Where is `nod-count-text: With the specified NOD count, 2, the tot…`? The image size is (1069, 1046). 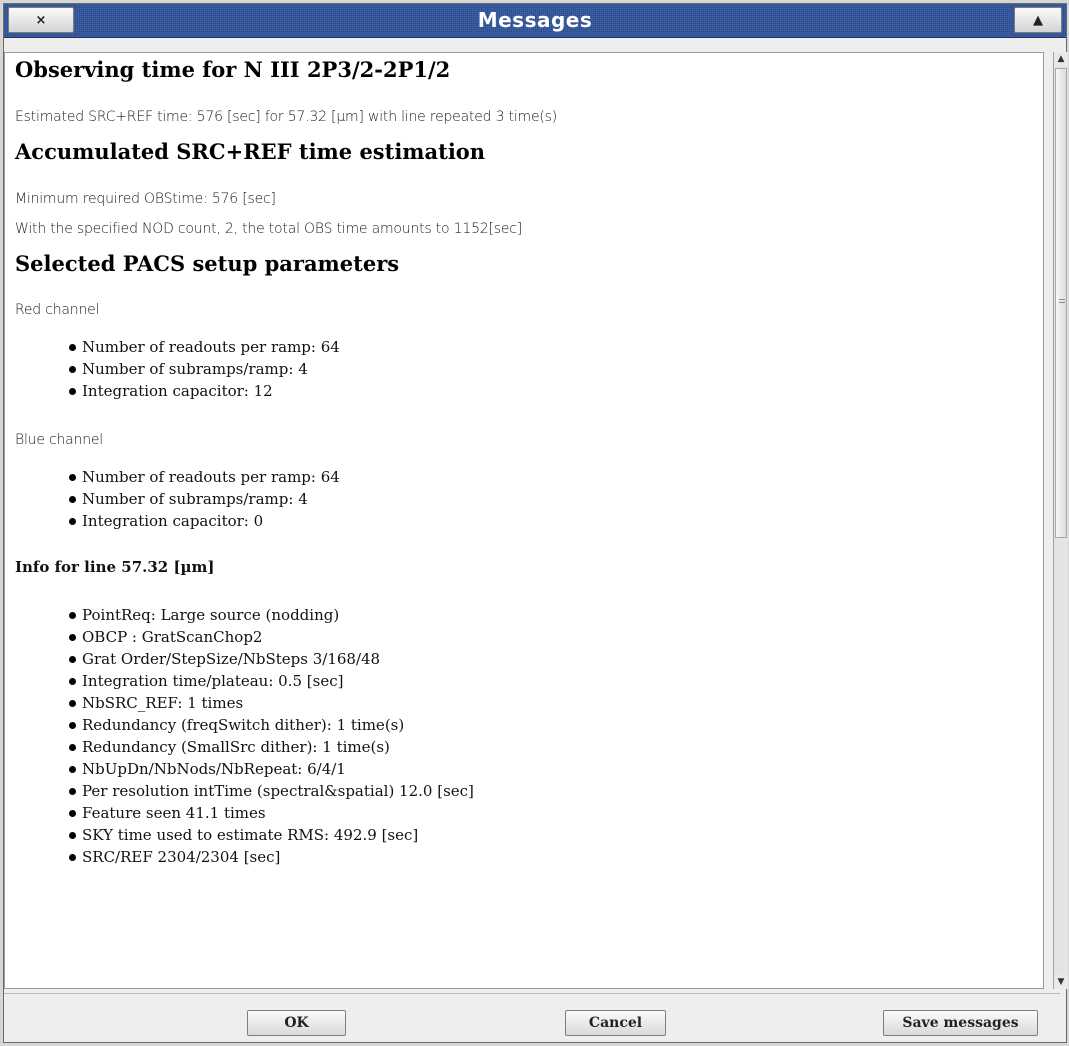
nod-count-text: With the specified NOD count, 2, the tot… is located at coordinates (269, 229).